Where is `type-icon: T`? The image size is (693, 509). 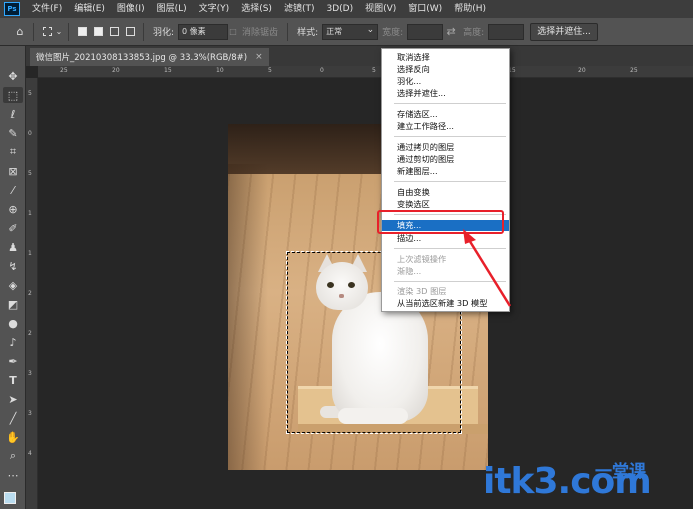 type-icon: T is located at coordinates (13, 380).